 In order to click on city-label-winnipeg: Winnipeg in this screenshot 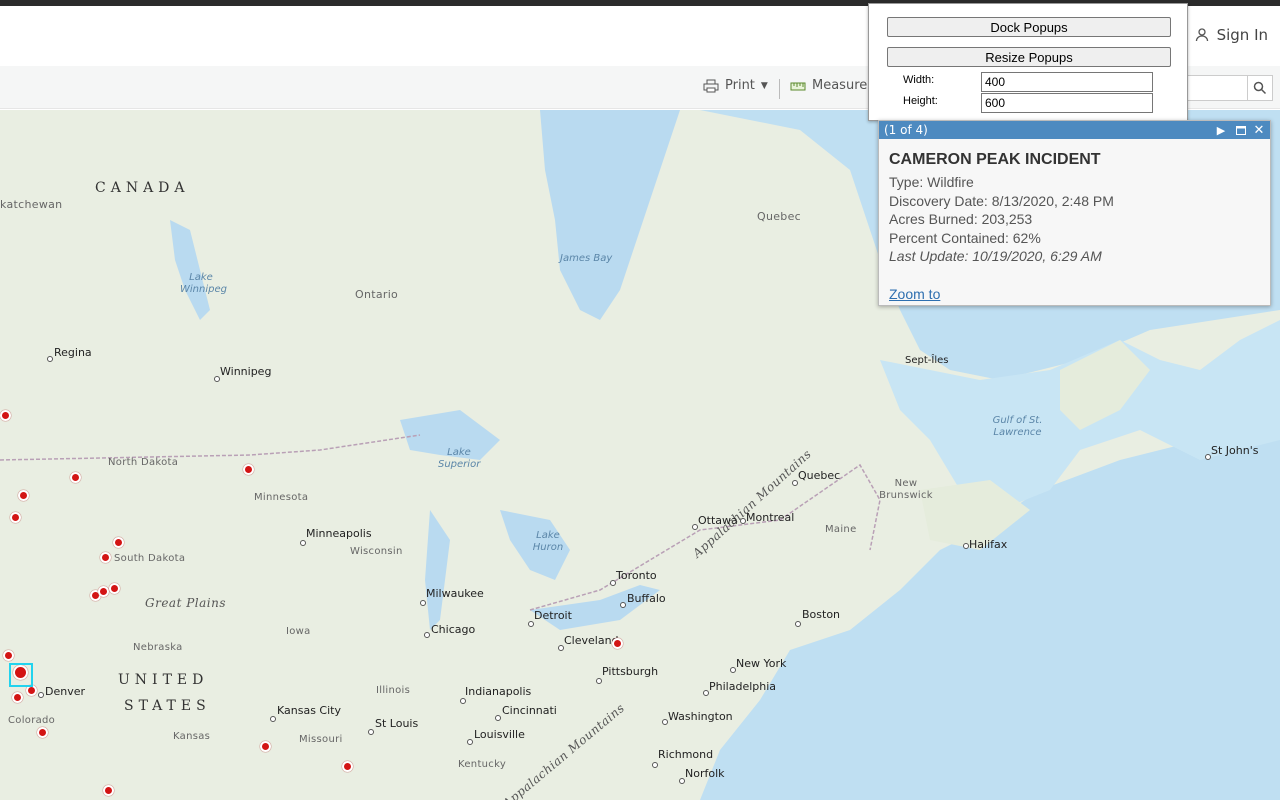, I will do `click(246, 371)`.